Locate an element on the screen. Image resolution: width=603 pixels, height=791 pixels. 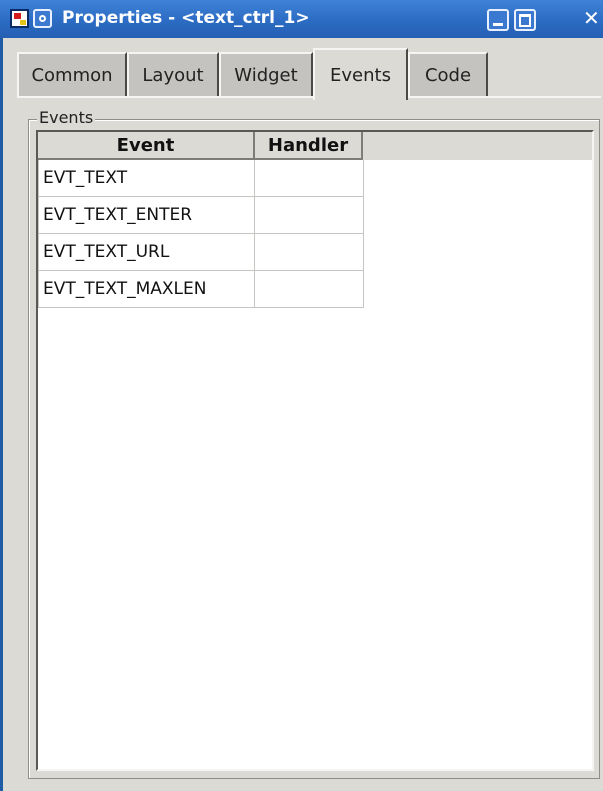
event-name-cell: EVT_TEXT is located at coordinates (146, 178).